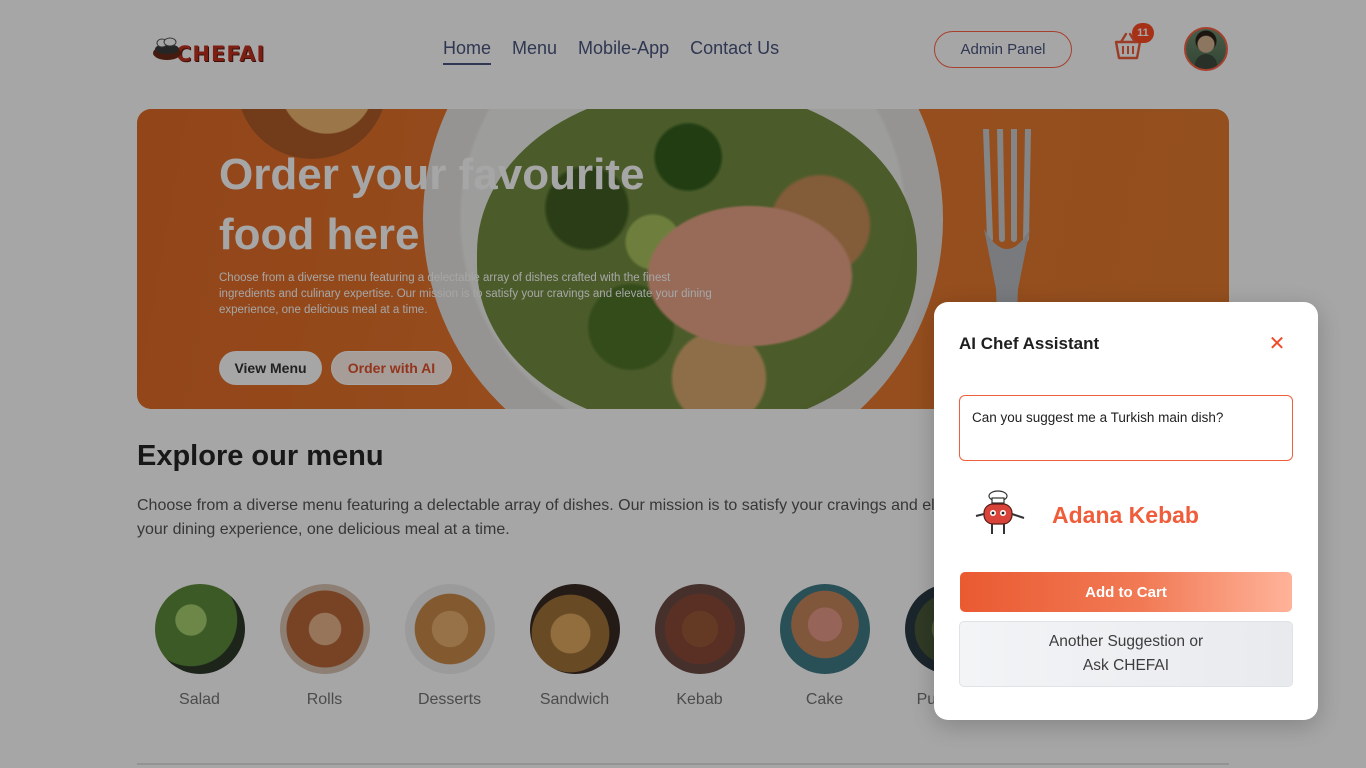 This screenshot has width=1366, height=768. Describe the element at coordinates (1029, 343) in the screenshot. I see `modal-title: AI Chef Assistant` at that location.